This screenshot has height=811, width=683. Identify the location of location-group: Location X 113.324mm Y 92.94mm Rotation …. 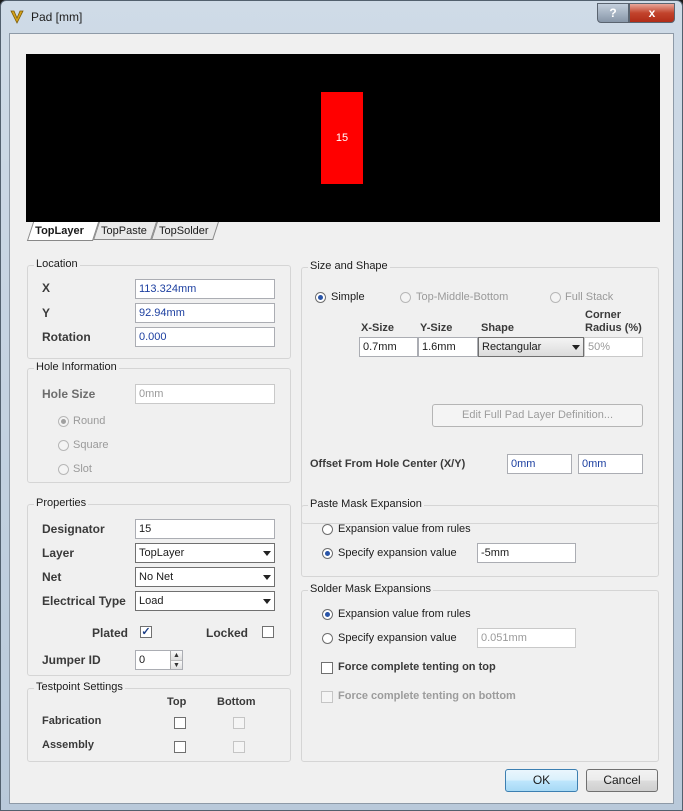
(159, 308).